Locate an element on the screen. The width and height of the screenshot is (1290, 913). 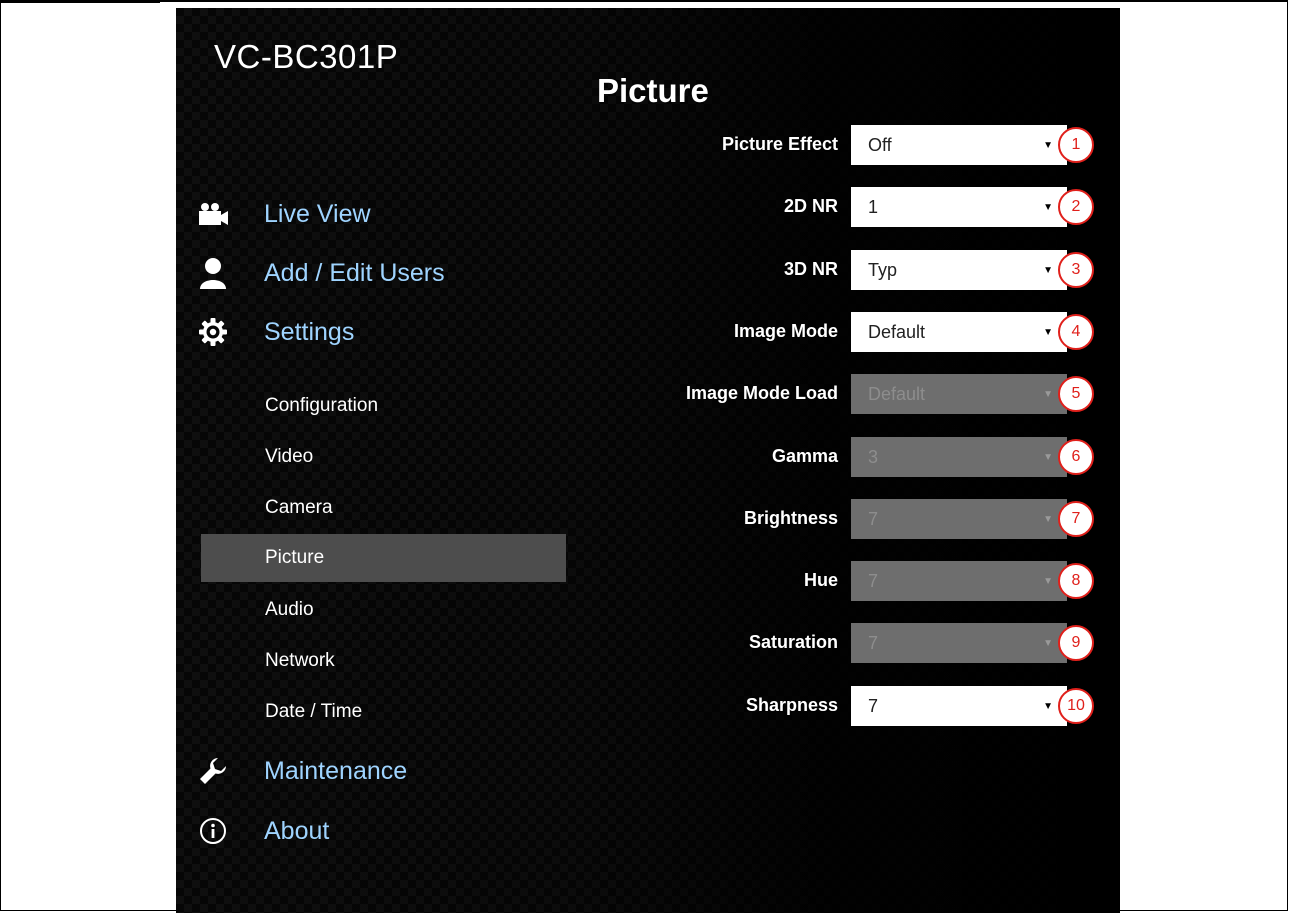
field-label: Gamma is located at coordinates (804, 456).